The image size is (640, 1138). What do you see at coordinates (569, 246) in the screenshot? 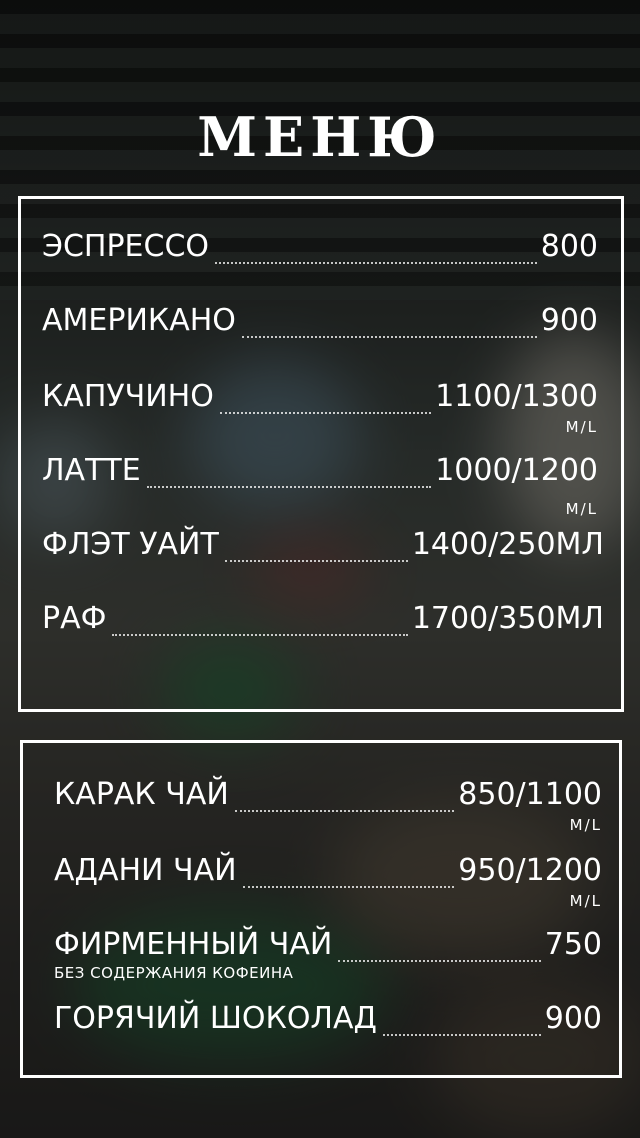
I see `item-price: 800` at bounding box center [569, 246].